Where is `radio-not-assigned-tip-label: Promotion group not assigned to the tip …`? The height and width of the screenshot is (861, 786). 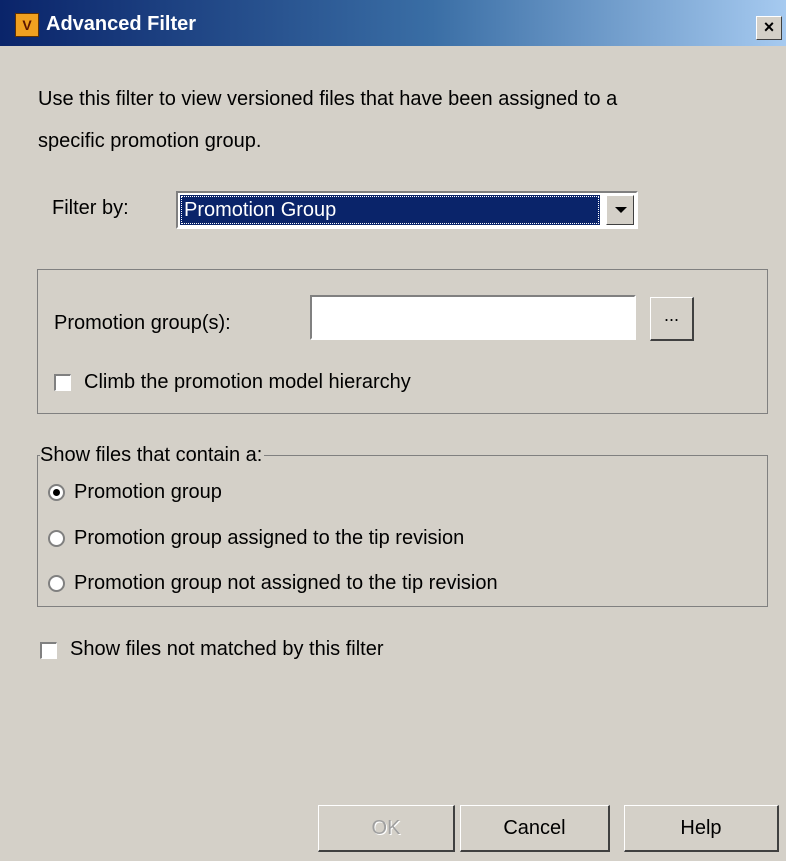
radio-not-assigned-tip-label: Promotion group not assigned to the tip … is located at coordinates (286, 583).